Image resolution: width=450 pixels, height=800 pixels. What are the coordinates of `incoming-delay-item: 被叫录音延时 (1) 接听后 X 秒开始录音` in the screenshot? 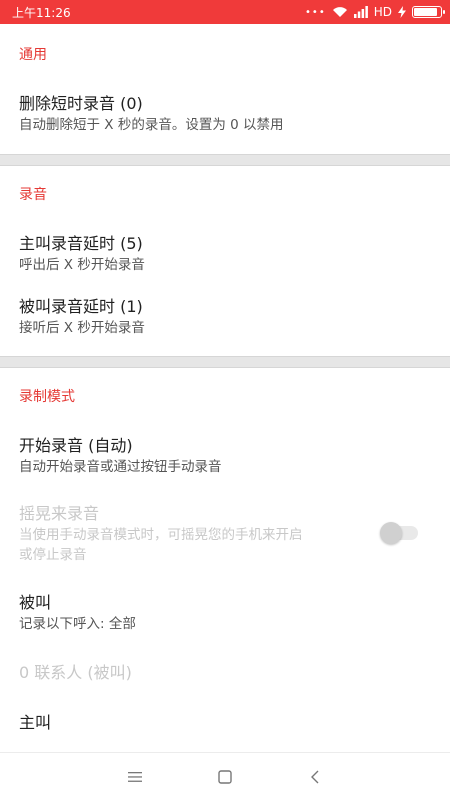 It's located at (225, 319).